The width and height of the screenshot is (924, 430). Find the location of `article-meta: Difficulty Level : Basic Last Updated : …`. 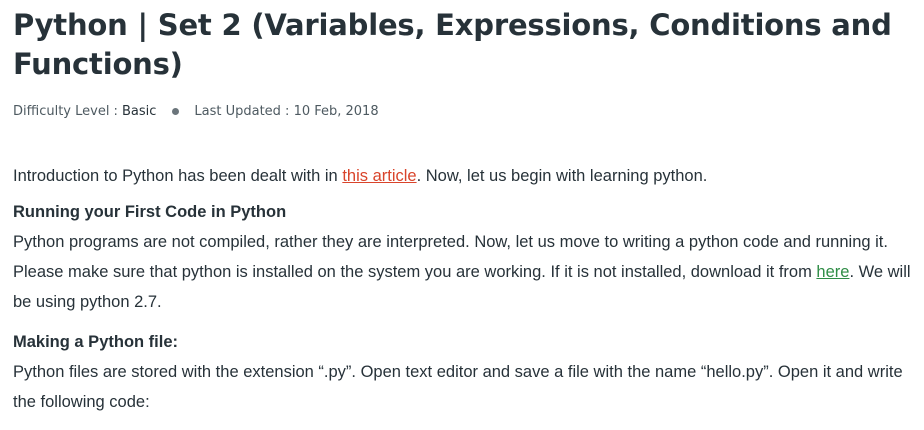

article-meta: Difficulty Level : Basic Last Updated : … is located at coordinates (463, 111).